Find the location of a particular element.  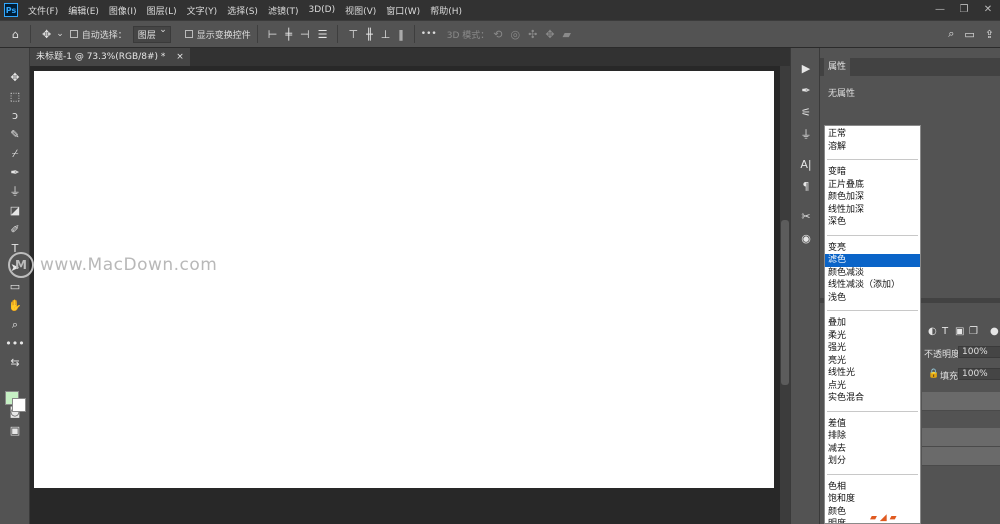

hand-tool-icon: ✋ is located at coordinates (15, 305).